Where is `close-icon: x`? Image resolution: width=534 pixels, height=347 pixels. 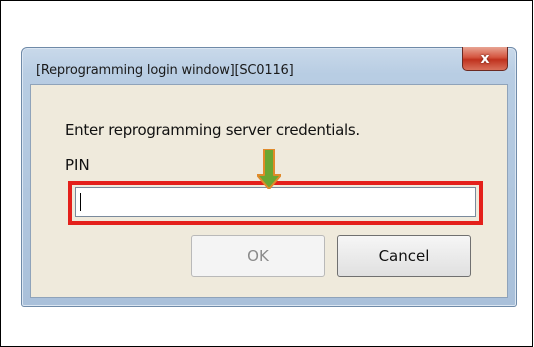
close-icon: x is located at coordinates (485, 58).